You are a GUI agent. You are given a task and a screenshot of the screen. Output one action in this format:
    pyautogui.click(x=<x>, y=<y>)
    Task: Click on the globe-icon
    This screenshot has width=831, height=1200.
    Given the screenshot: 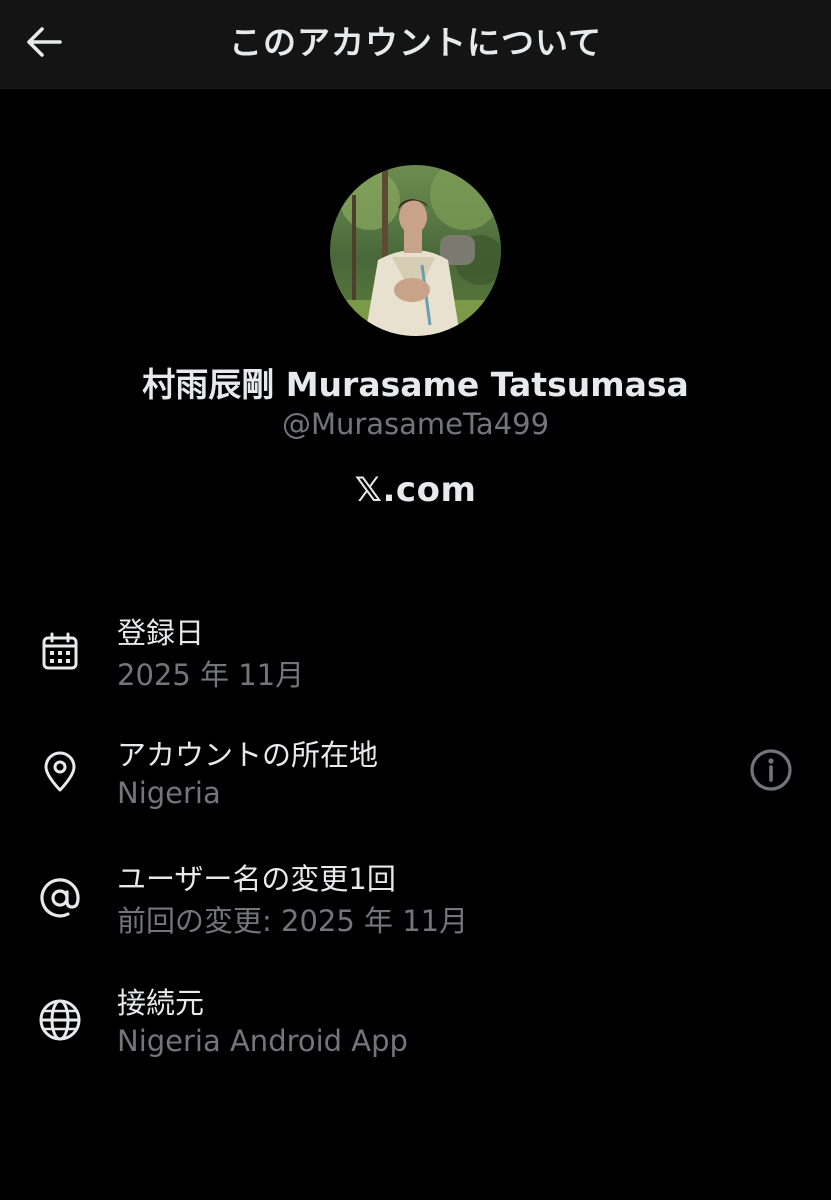 What is the action you would take?
    pyautogui.click(x=60, y=1020)
    